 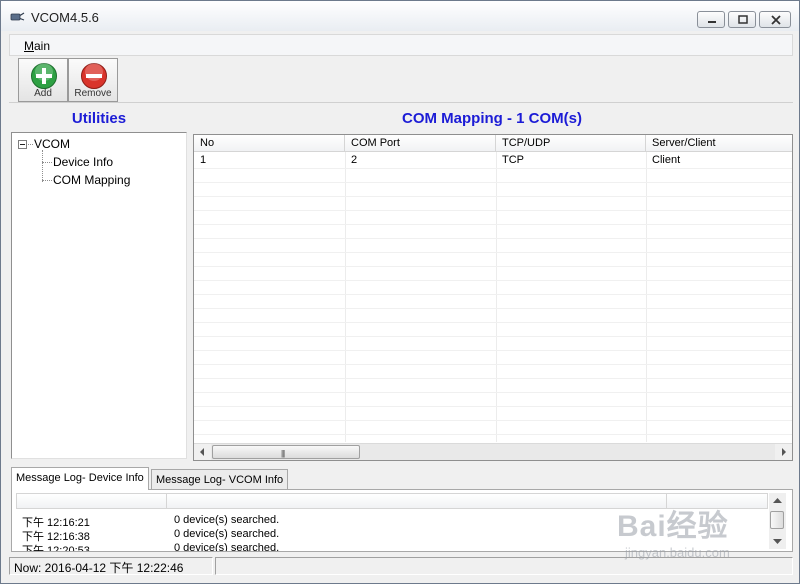 I want to click on title-bar: VCOM4.5.6, so click(x=400, y=16).